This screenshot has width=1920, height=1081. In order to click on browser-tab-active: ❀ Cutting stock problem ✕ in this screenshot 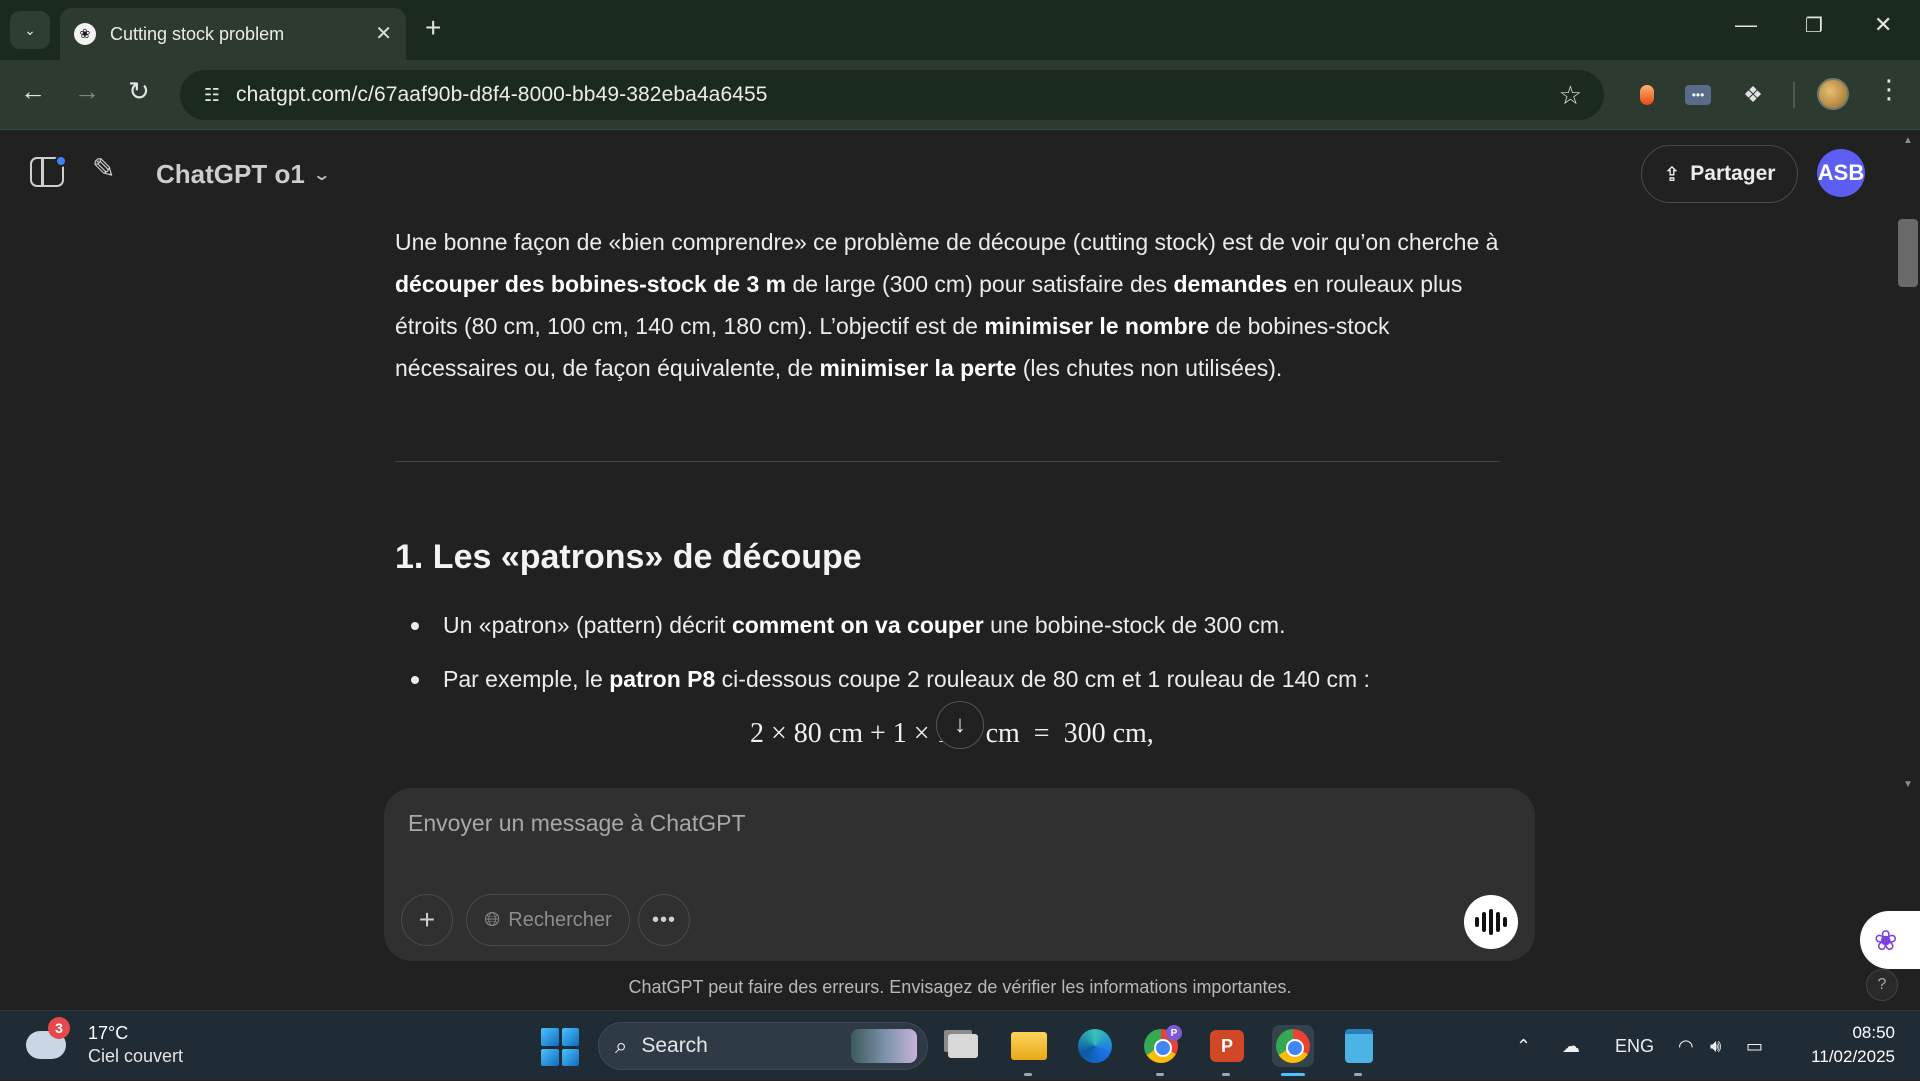, I will do `click(233, 34)`.